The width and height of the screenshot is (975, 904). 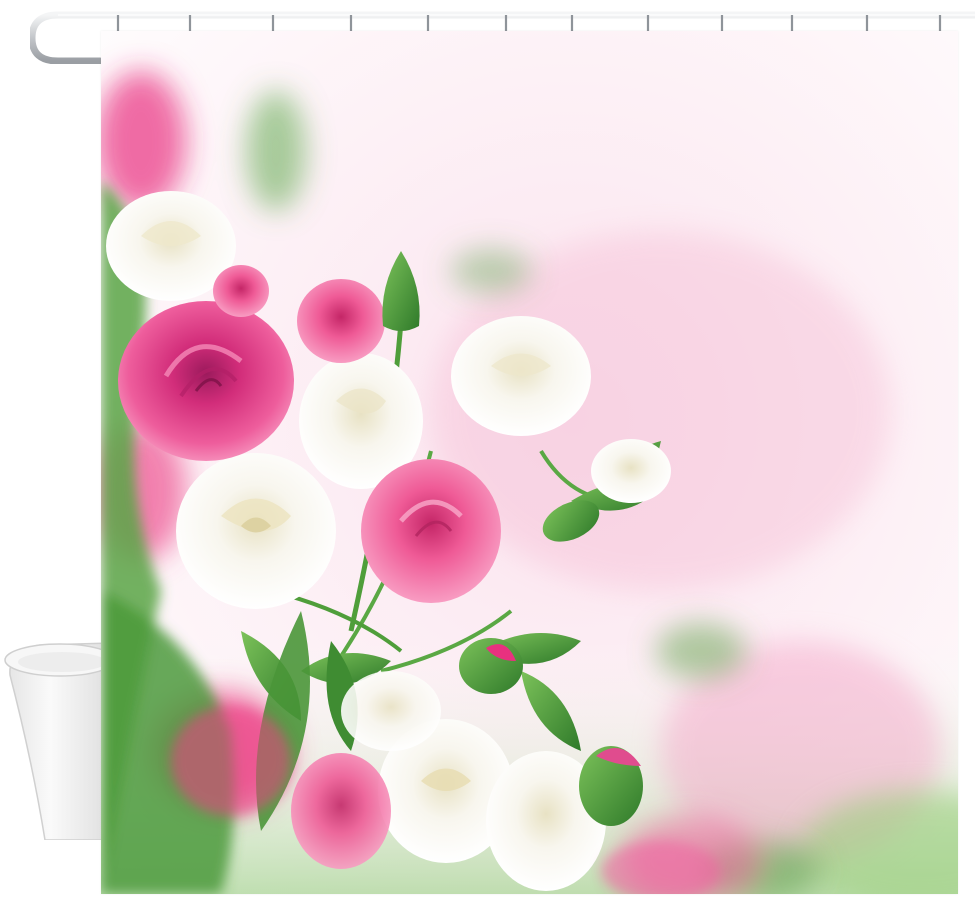 What do you see at coordinates (58, 741) in the screenshot?
I see `bathtub-icon` at bounding box center [58, 741].